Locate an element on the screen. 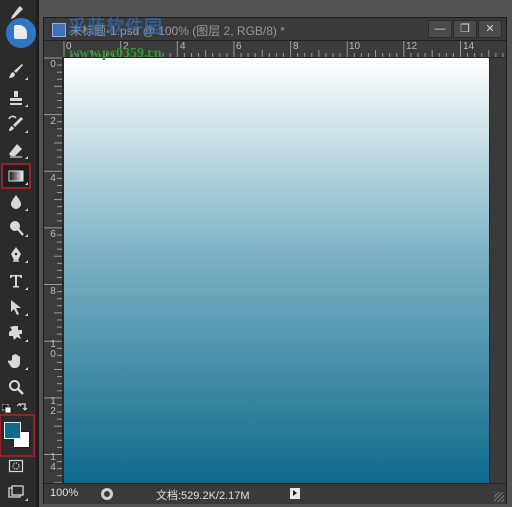 The width and height of the screenshot is (512, 507). stamp-icon is located at coordinates (16, 98).